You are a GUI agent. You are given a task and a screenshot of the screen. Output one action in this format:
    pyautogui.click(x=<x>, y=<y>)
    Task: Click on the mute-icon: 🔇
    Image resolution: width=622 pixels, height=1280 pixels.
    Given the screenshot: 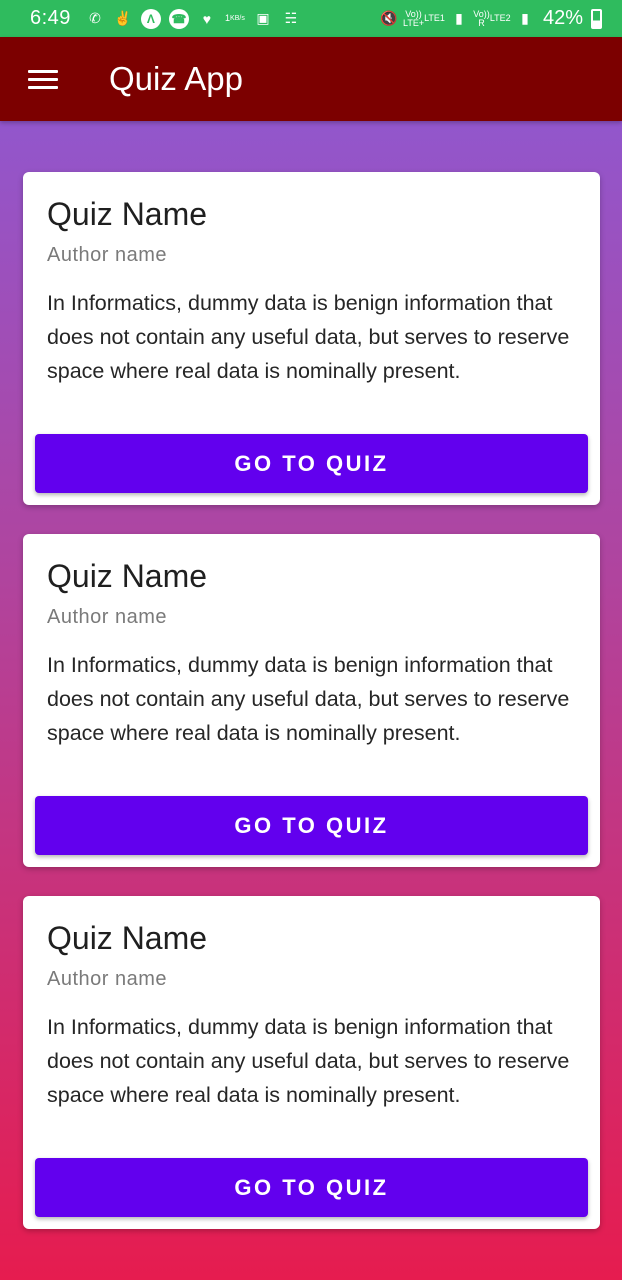 What is the action you would take?
    pyautogui.click(x=389, y=18)
    